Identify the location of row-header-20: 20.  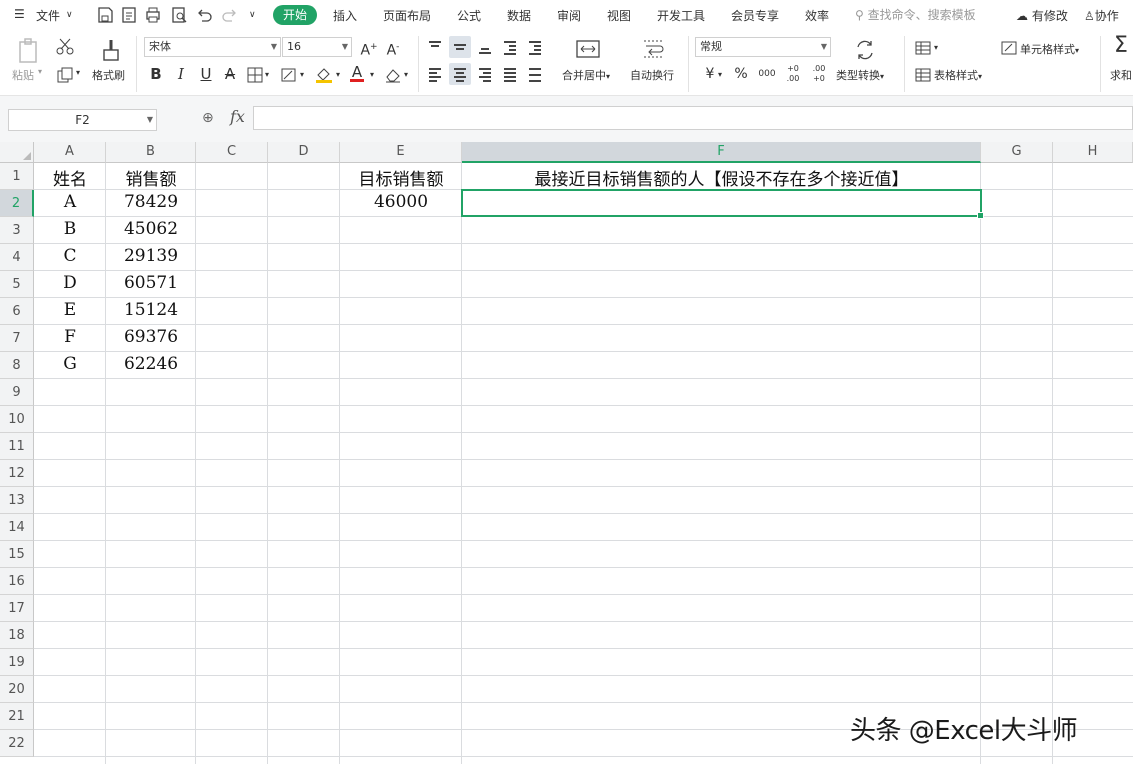
(17, 689).